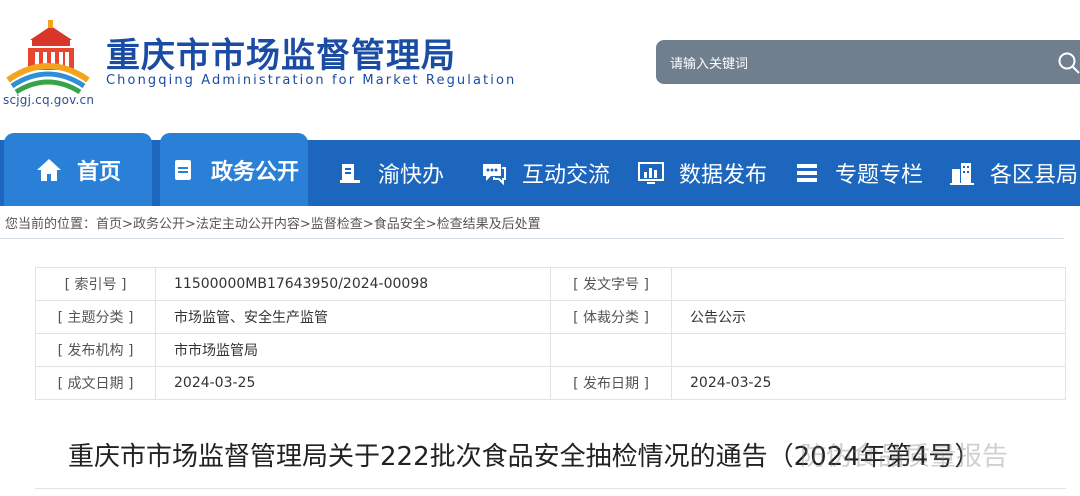 The width and height of the screenshot is (1080, 496). I want to click on chart-icon, so click(651, 173).